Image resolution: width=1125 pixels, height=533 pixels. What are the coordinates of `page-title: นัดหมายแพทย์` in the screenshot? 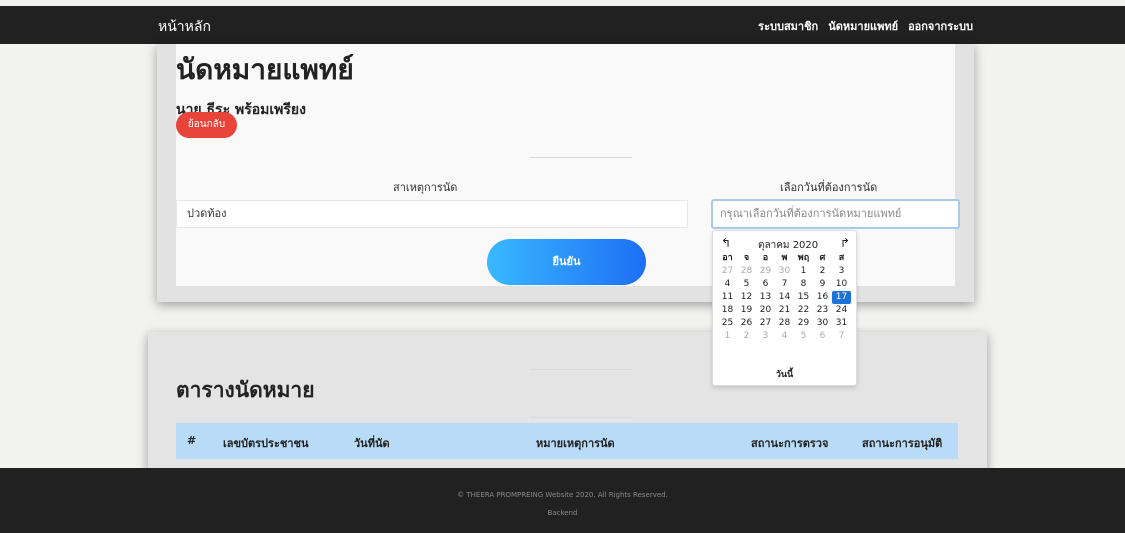 It's located at (265, 69).